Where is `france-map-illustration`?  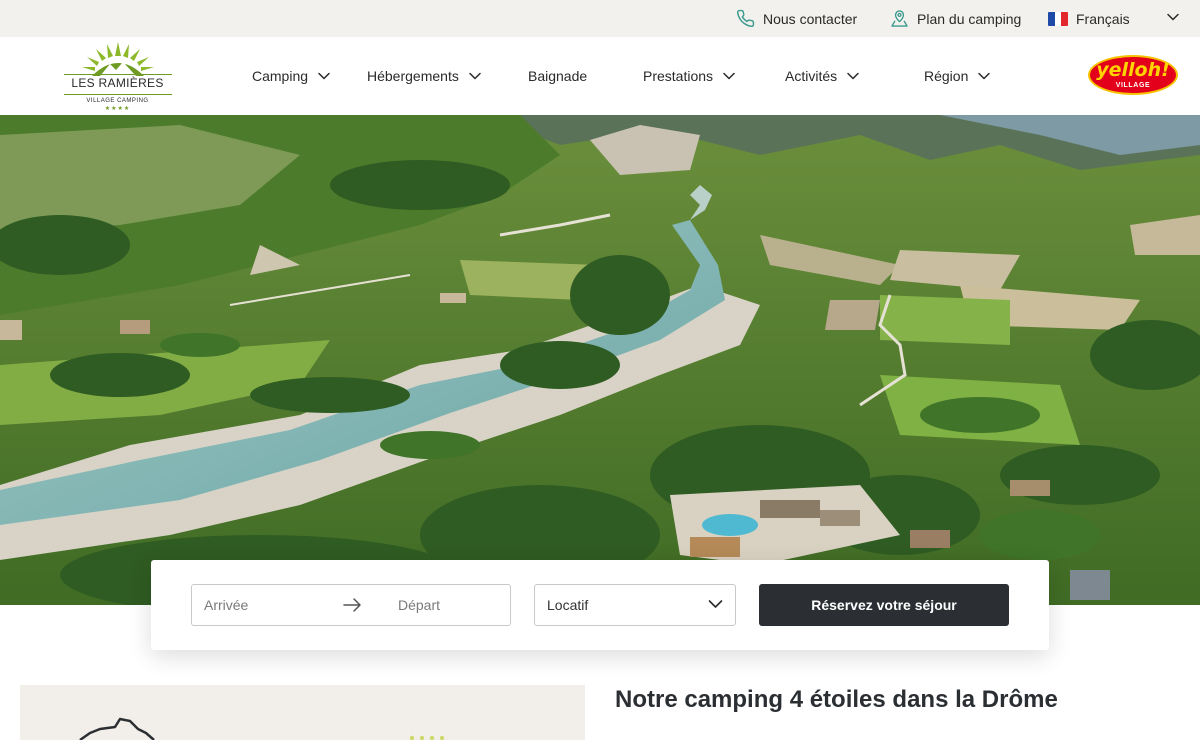 france-map-illustration is located at coordinates (262, 728).